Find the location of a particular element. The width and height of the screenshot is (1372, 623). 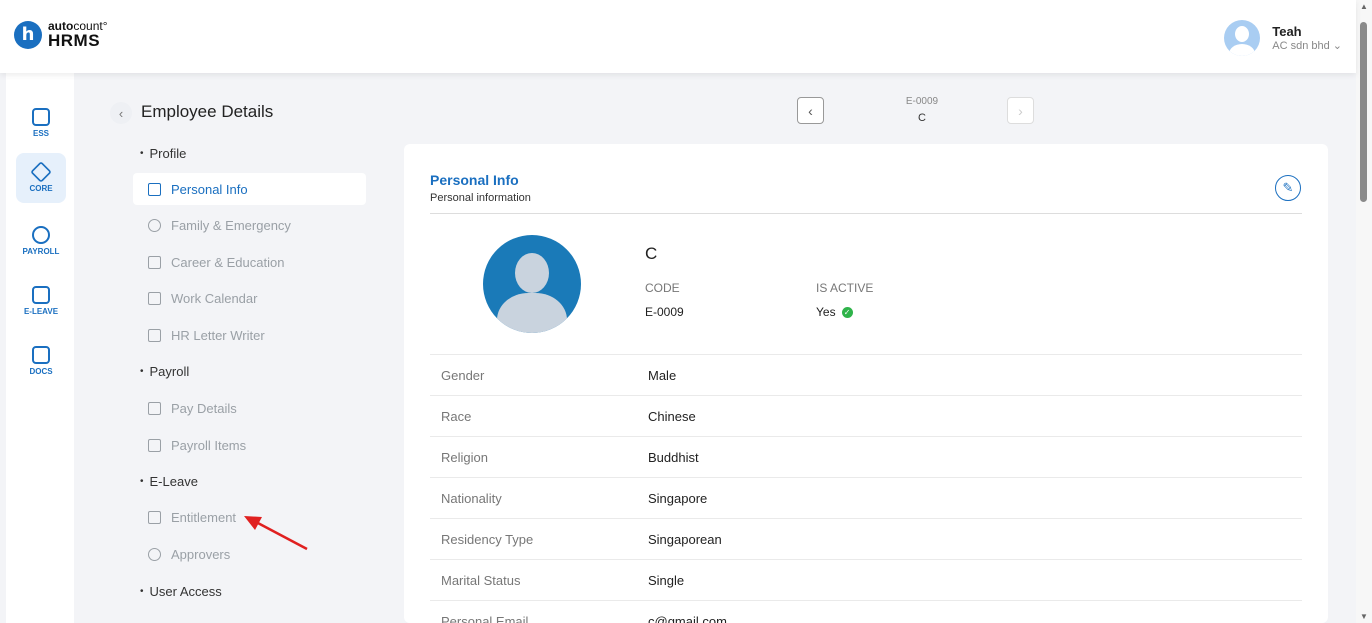

check-circle-icon: ✓ is located at coordinates (847, 312).